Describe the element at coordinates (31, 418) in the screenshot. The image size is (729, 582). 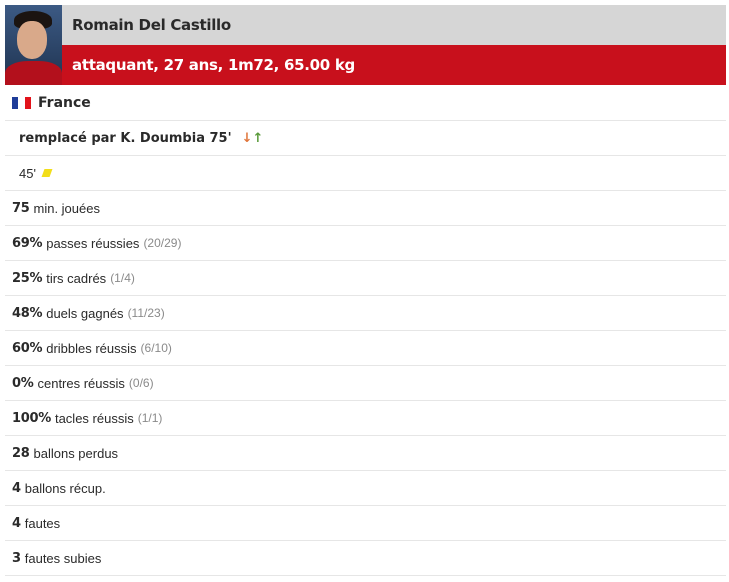
I see `stat-value: 100%` at that location.